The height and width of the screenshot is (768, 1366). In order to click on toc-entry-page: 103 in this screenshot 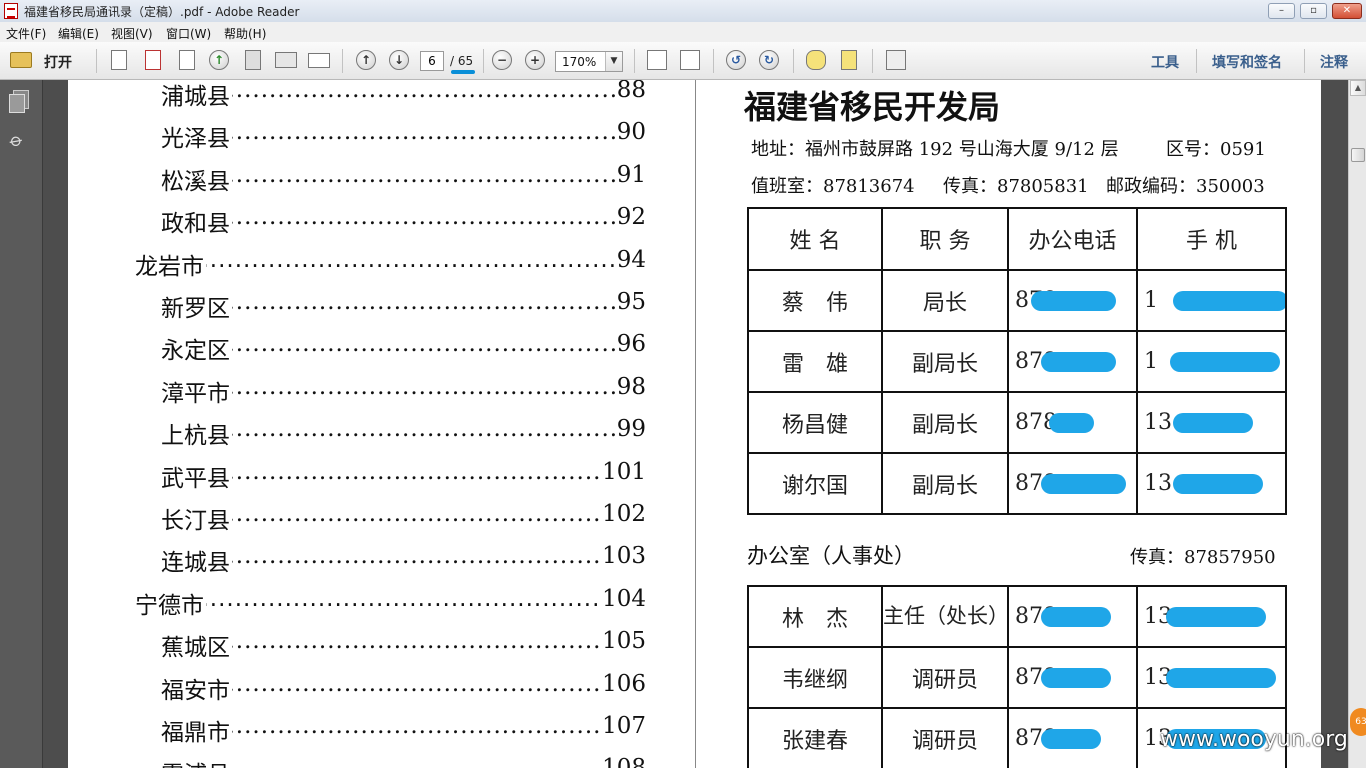, I will do `click(623, 556)`.